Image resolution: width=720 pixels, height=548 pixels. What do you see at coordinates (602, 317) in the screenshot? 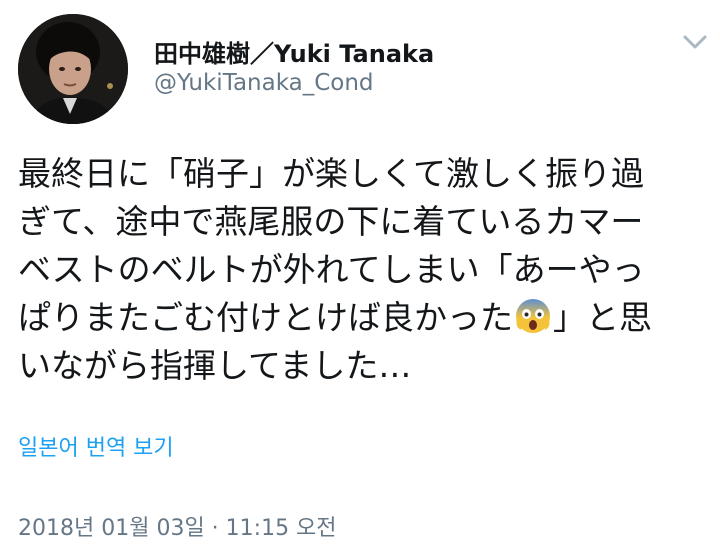
I see `tweet-text-segment: 」と思` at bounding box center [602, 317].